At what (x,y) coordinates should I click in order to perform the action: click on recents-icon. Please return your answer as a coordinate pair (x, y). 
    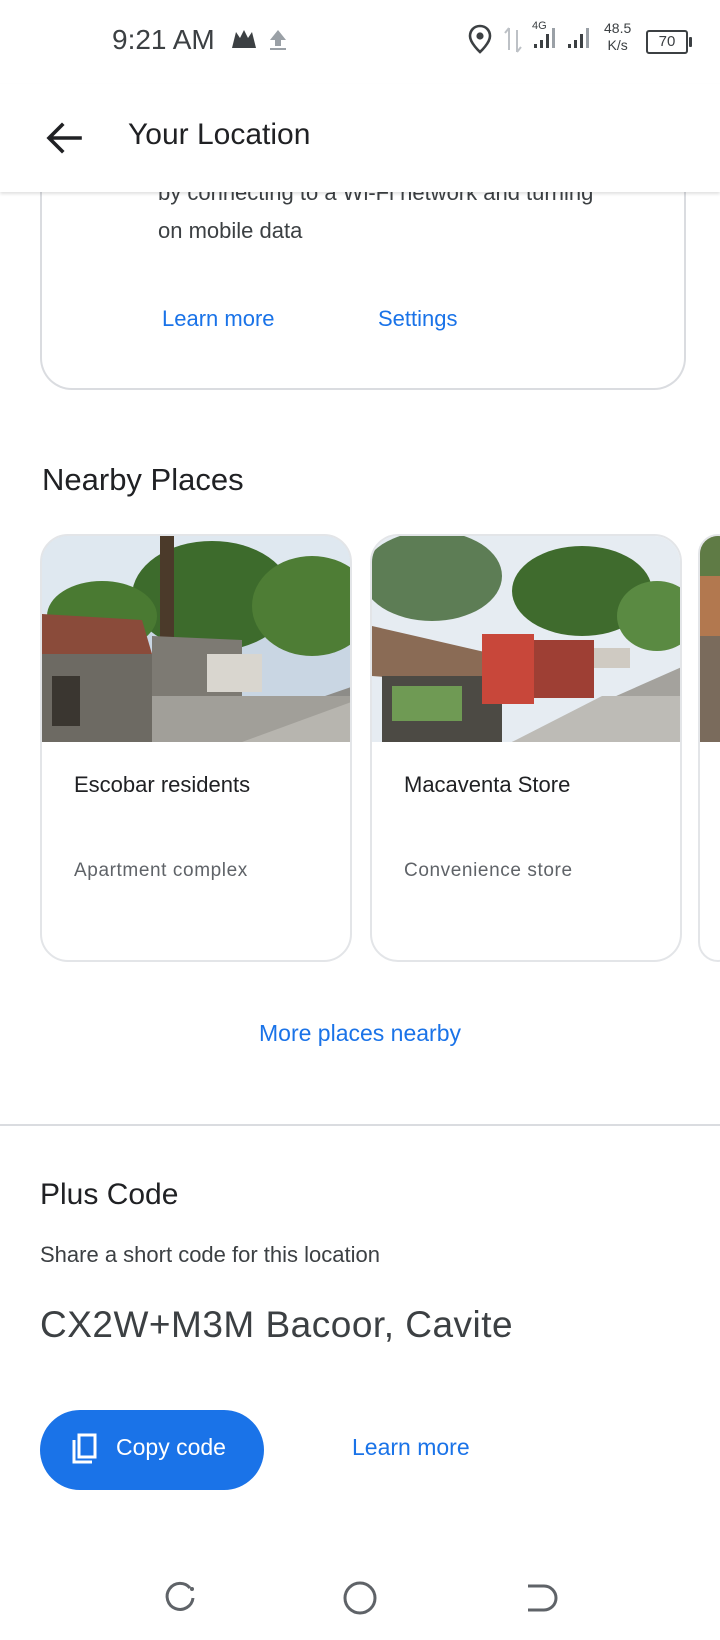
    Looking at the image, I should click on (180, 1600).